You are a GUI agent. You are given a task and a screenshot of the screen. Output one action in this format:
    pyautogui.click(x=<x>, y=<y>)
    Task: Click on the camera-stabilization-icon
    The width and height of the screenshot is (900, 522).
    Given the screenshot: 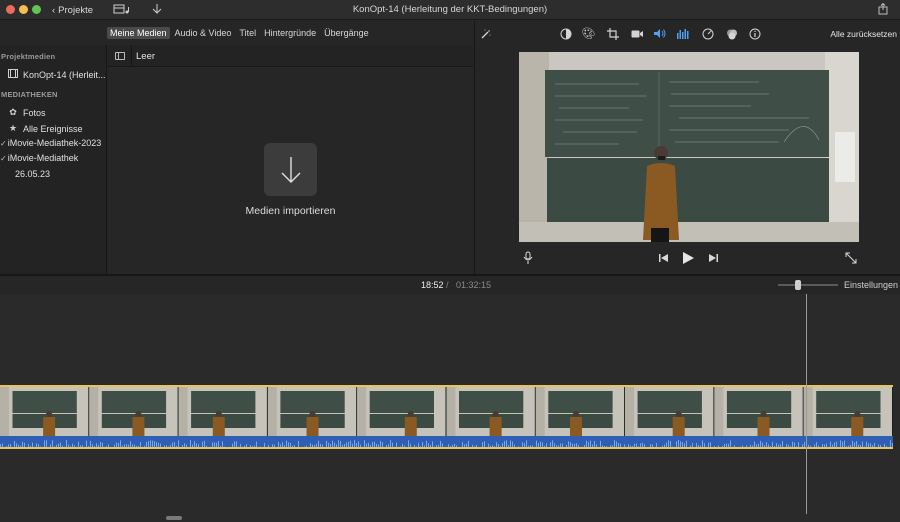 What is the action you would take?
    pyautogui.click(x=636, y=33)
    